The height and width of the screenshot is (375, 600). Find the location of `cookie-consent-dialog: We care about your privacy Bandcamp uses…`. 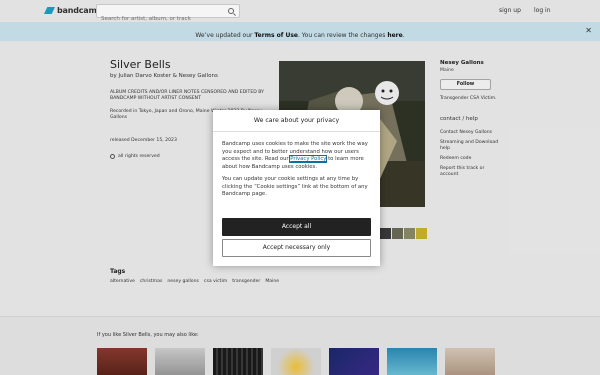

cookie-consent-dialog: We care about your privacy Bandcamp uses… is located at coordinates (296, 188).